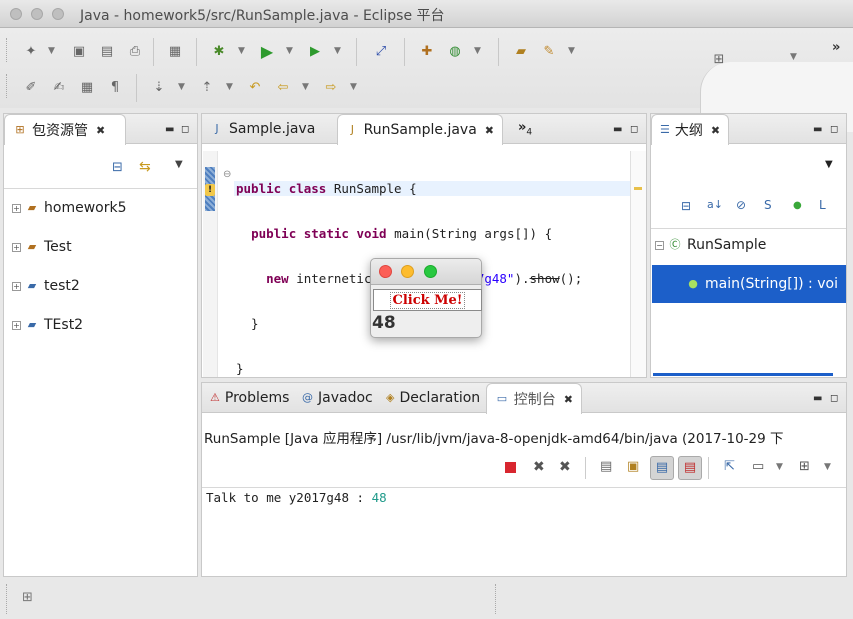 The height and width of the screenshot is (619, 853). Describe the element at coordinates (768, 205) in the screenshot. I see `hide-static-icon: S` at that location.